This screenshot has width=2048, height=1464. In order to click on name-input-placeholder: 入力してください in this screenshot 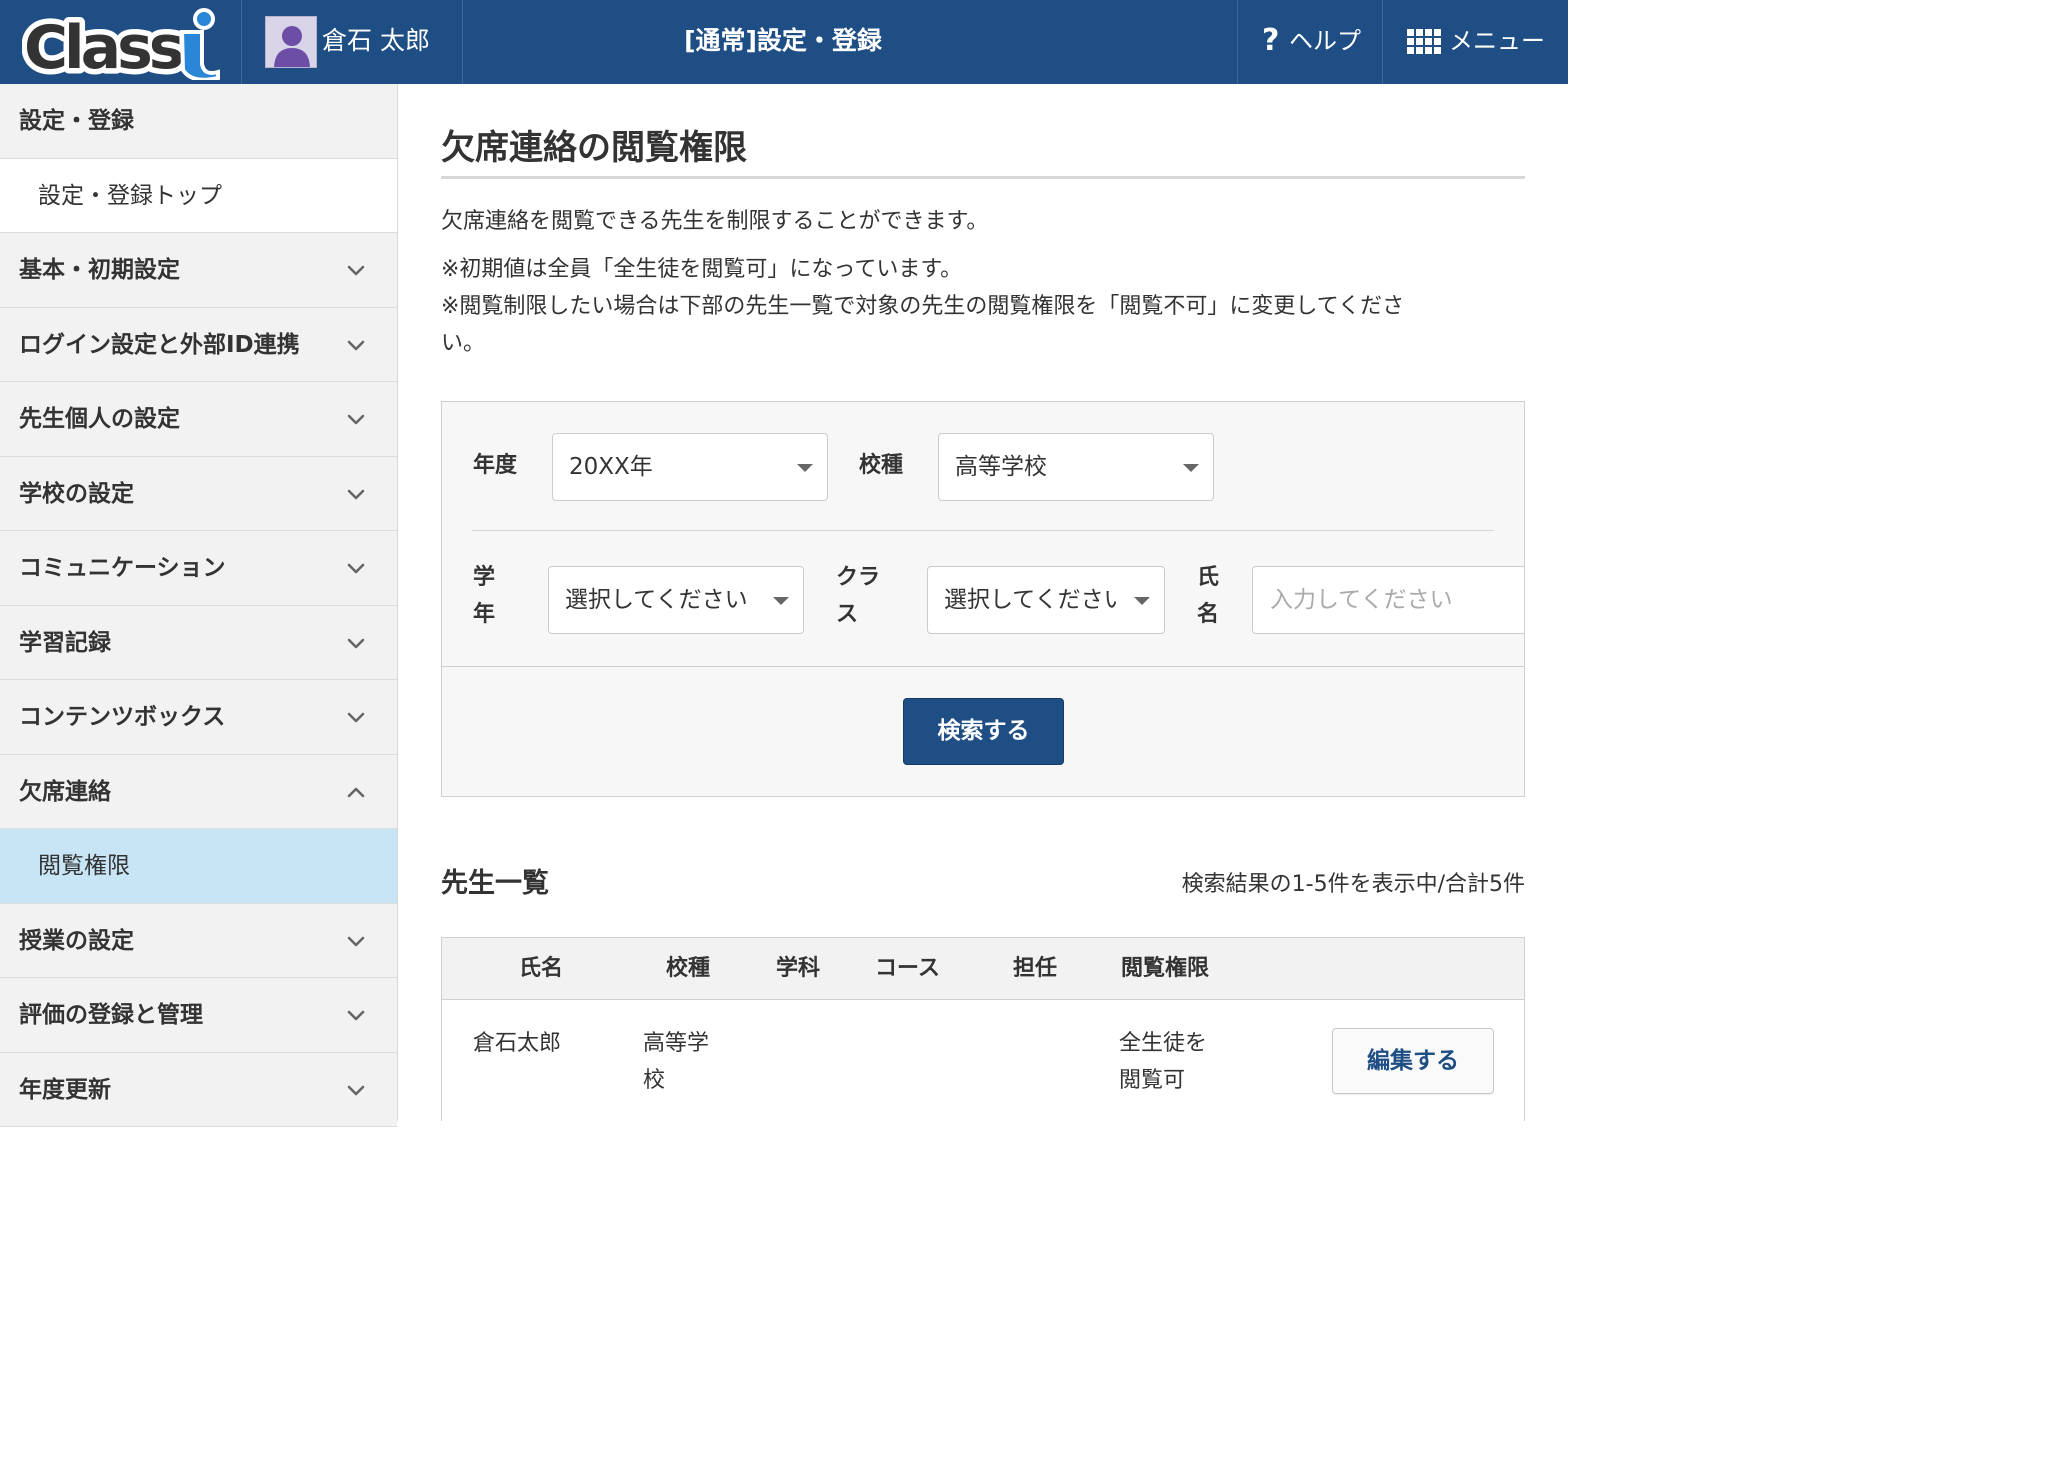, I will do `click(1361, 600)`.